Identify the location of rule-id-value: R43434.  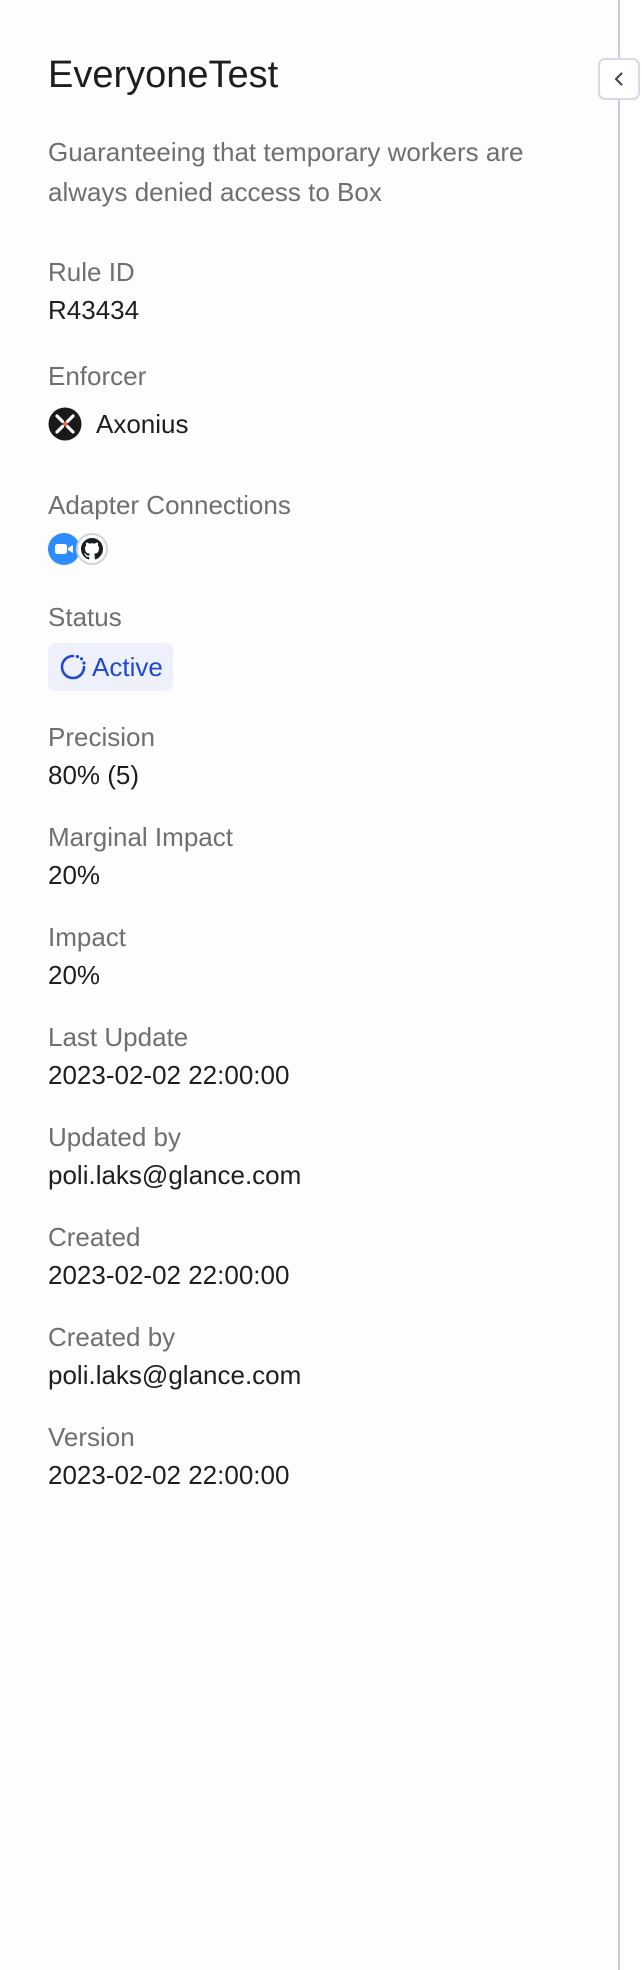
(94, 310).